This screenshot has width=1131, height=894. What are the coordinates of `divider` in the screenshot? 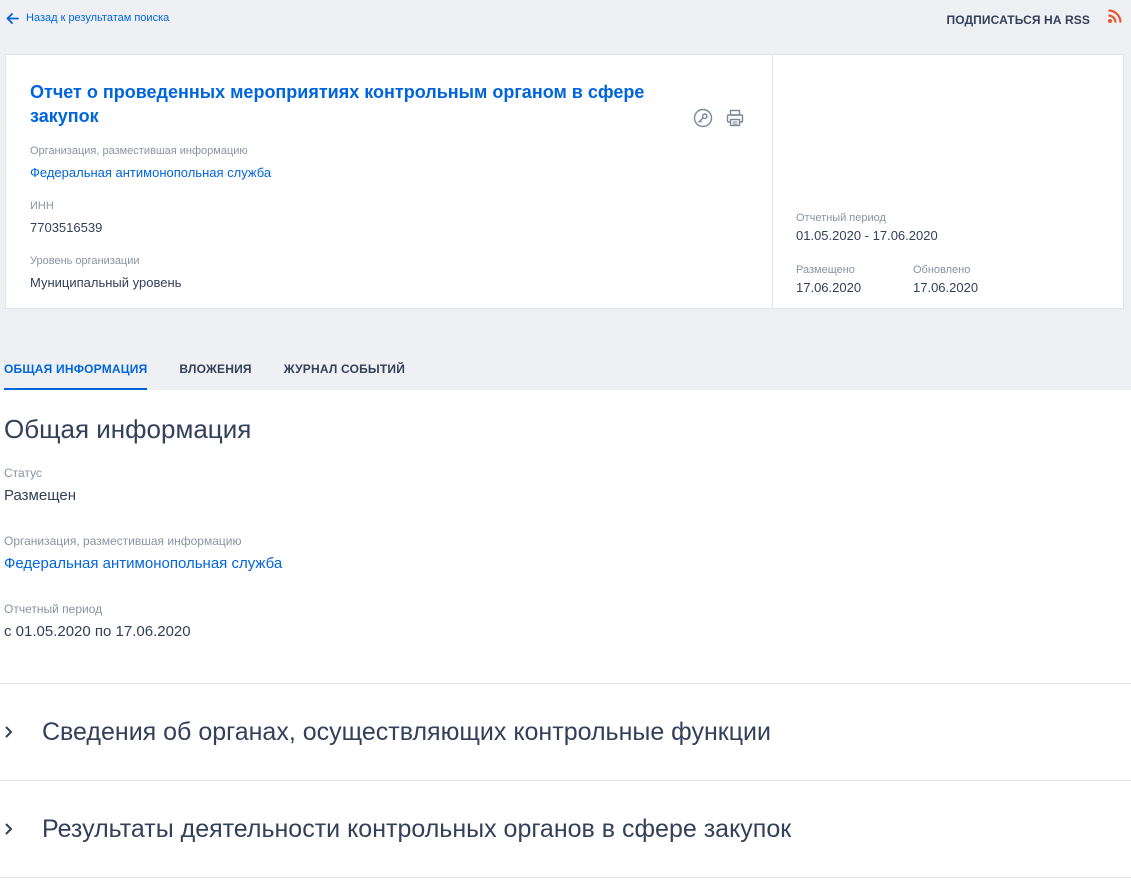 It's located at (565, 877).